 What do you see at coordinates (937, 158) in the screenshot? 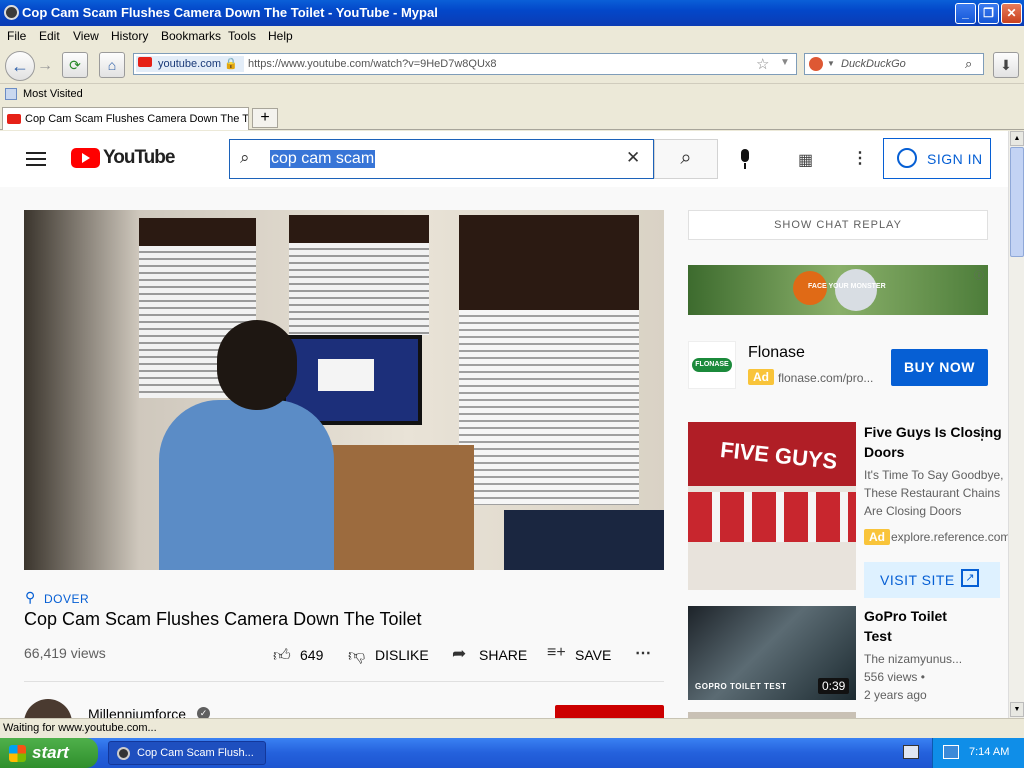
I see `sign-in-button: SIGN IN` at bounding box center [937, 158].